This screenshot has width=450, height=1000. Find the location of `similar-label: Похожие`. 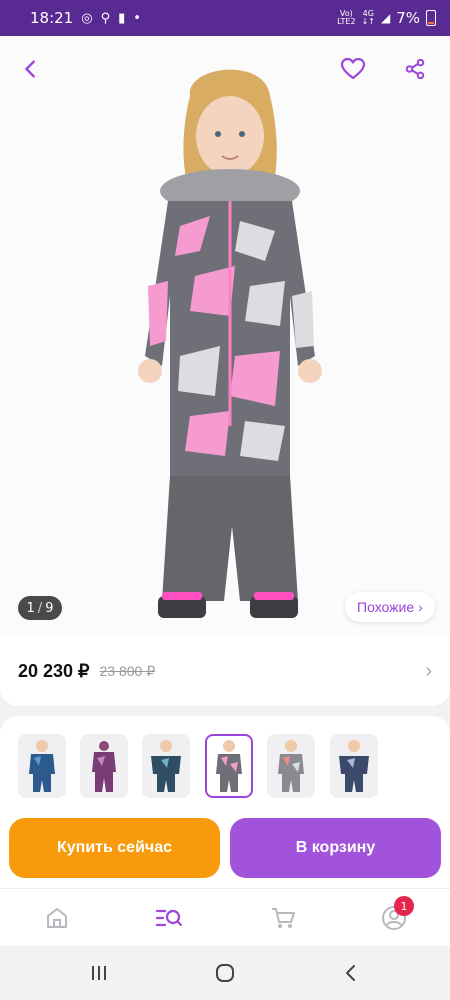

similar-label: Похожие is located at coordinates (386, 607).